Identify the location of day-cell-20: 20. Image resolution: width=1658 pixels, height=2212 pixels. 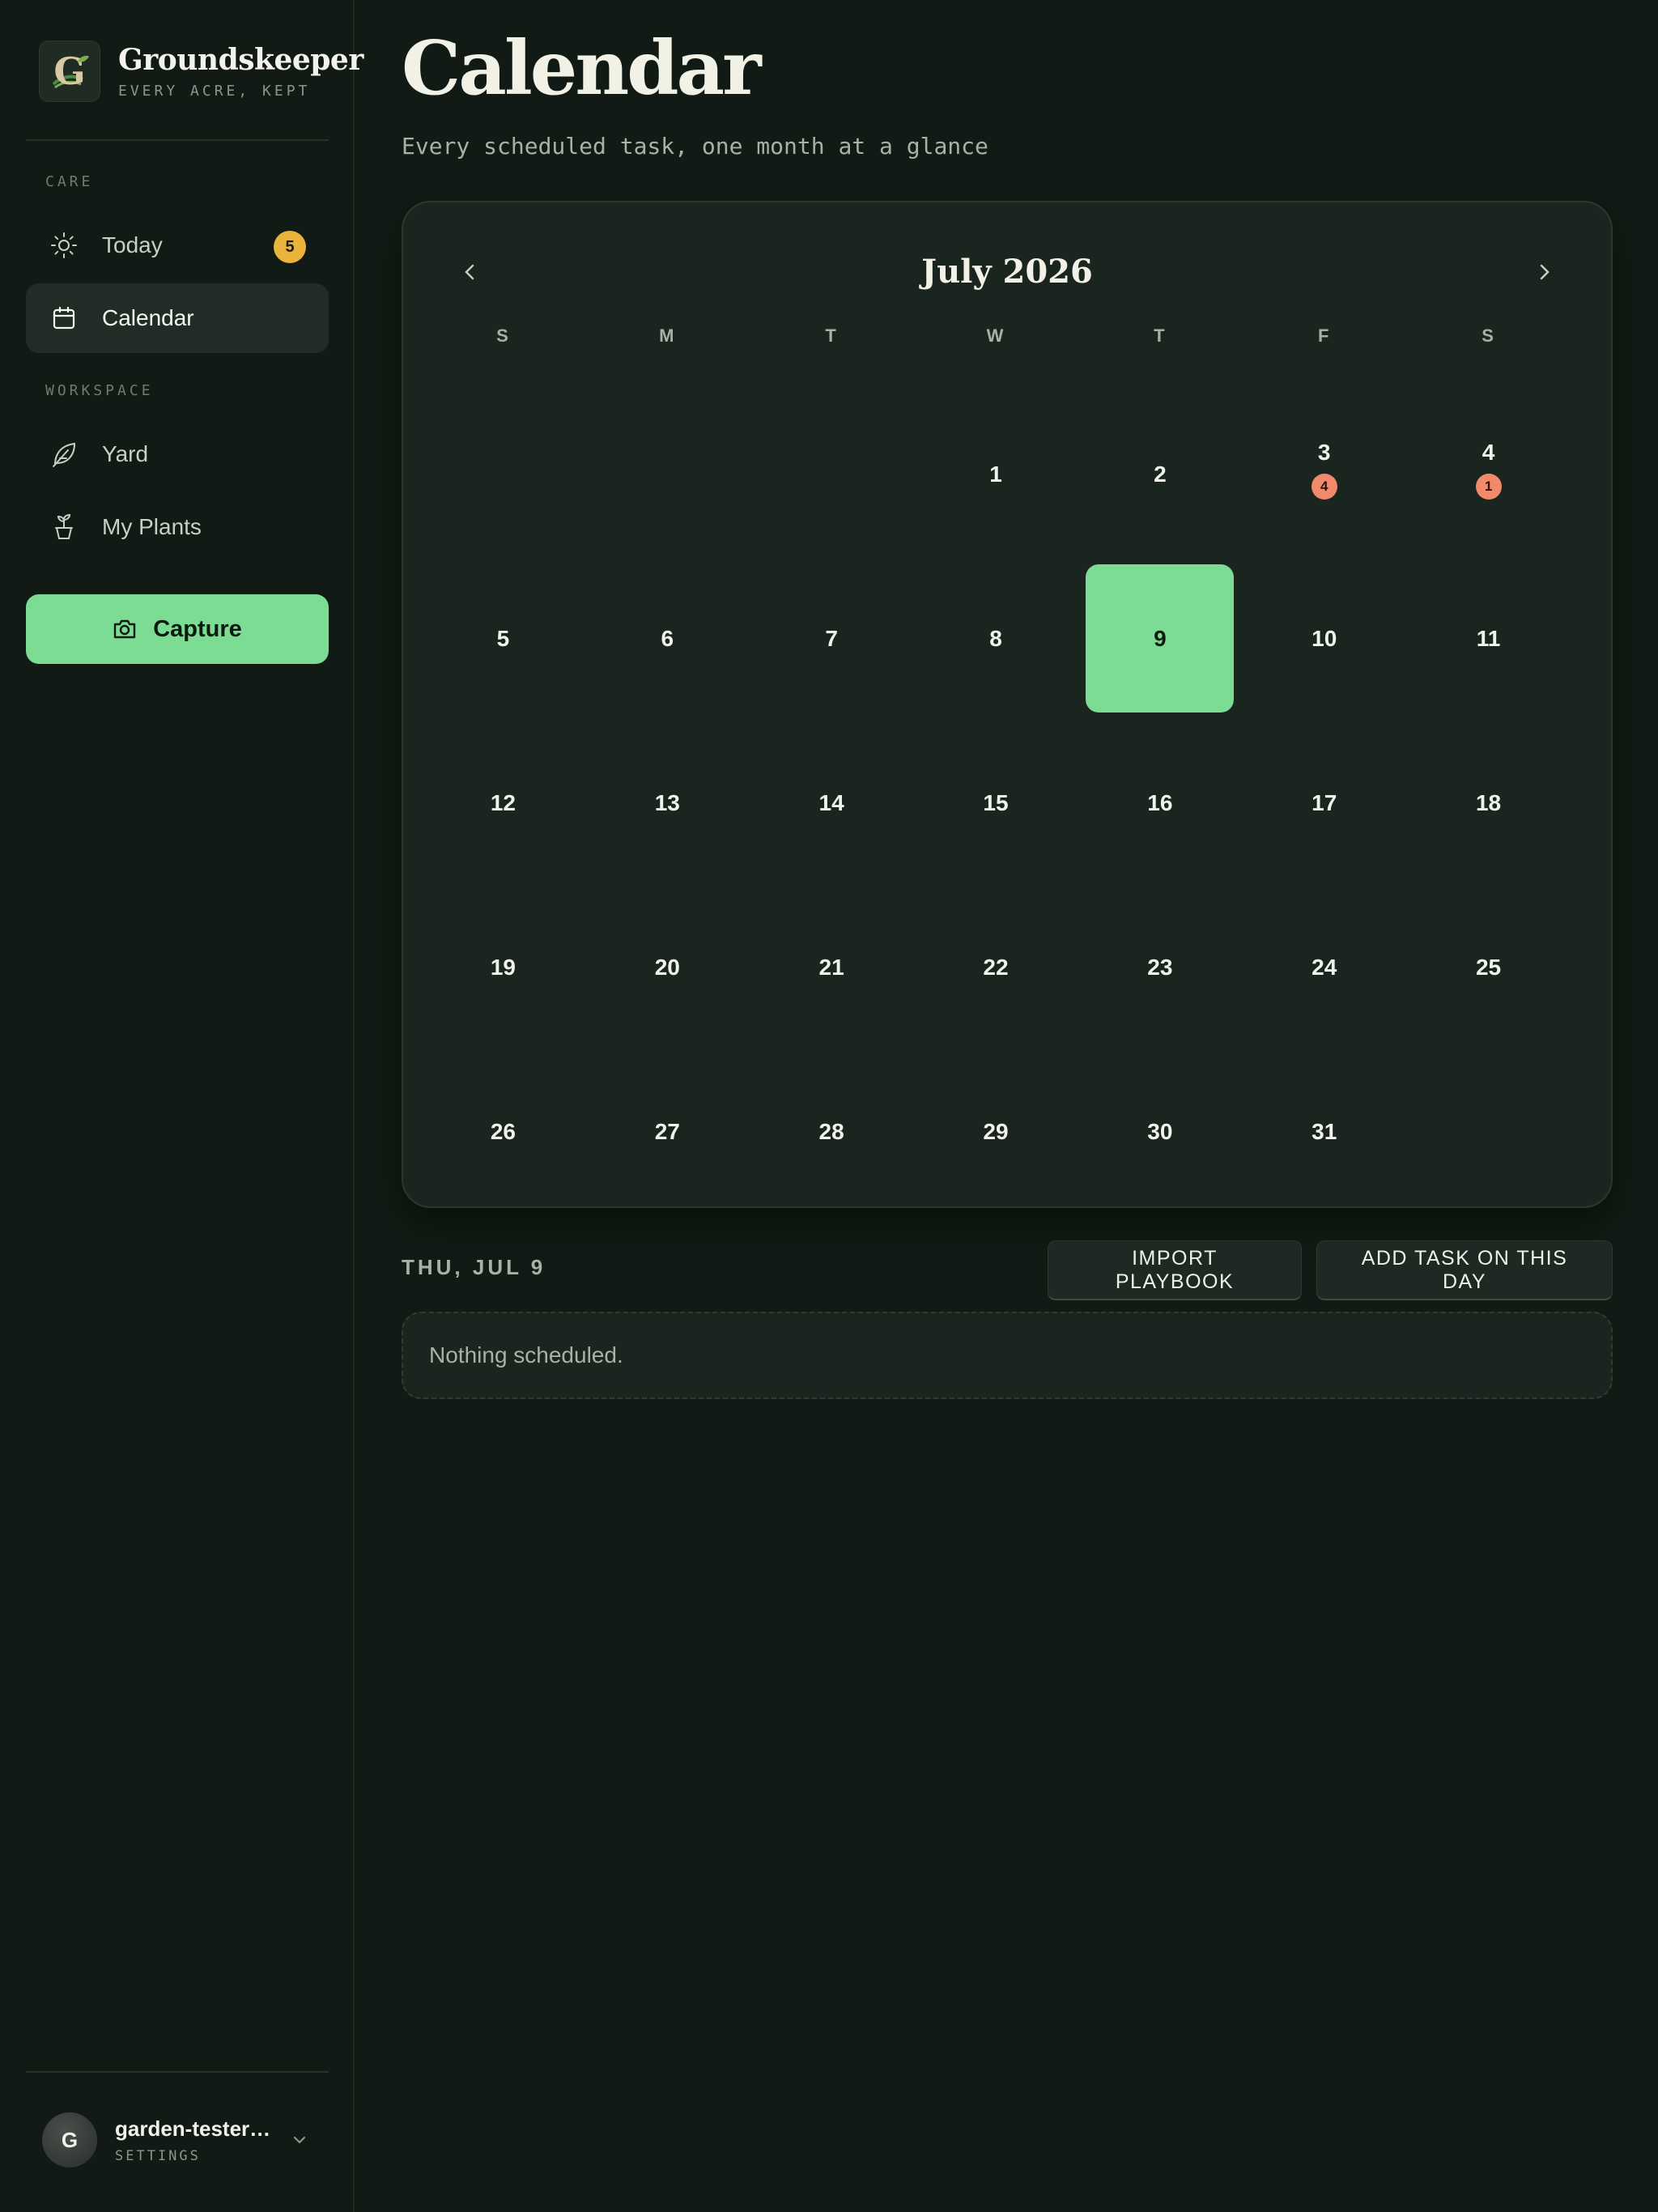
(667, 967).